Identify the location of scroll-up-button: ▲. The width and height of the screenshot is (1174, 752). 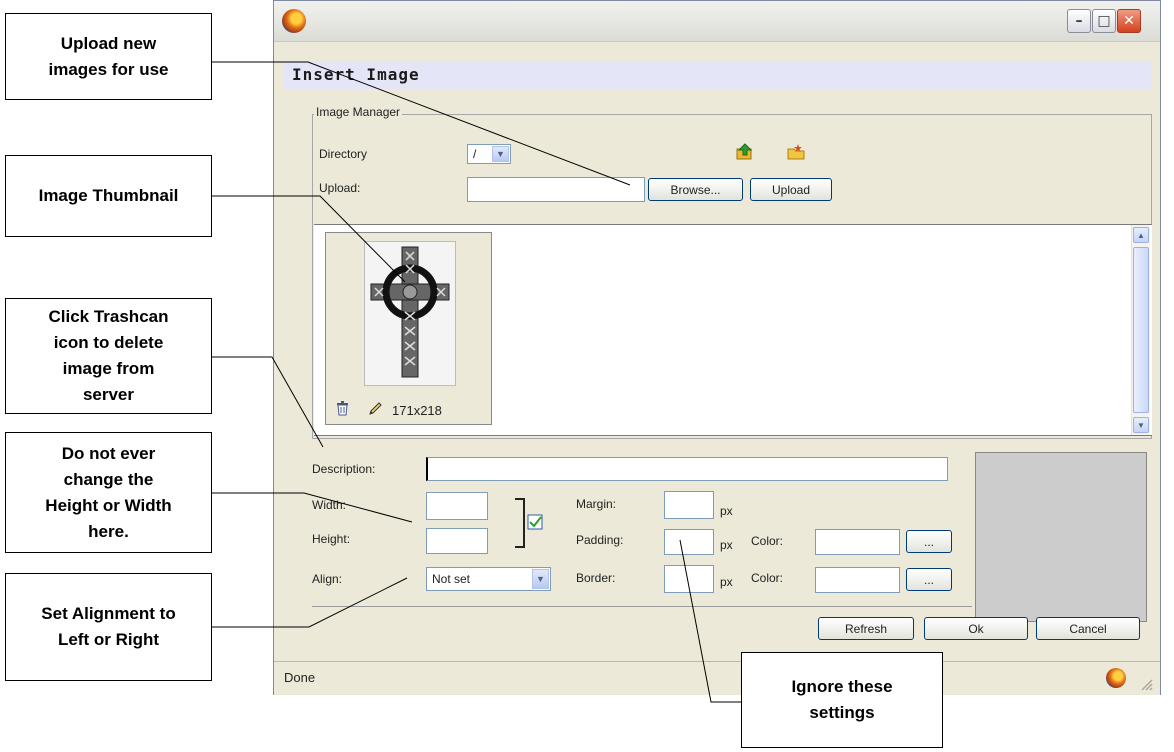
(1141, 235).